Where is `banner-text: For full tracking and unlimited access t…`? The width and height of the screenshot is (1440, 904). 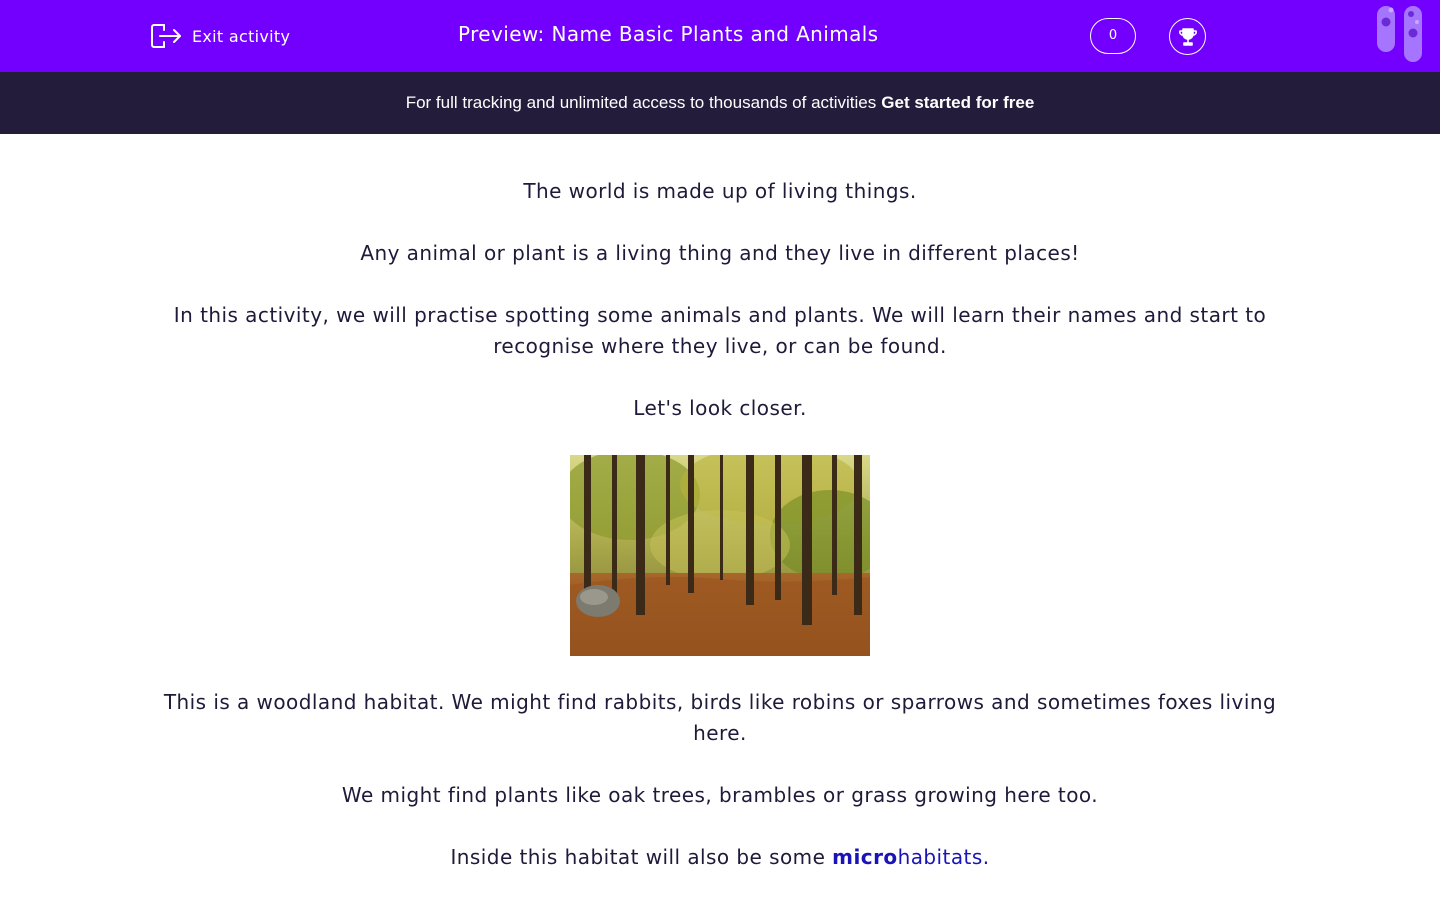 banner-text: For full tracking and unlimited access t… is located at coordinates (641, 102).